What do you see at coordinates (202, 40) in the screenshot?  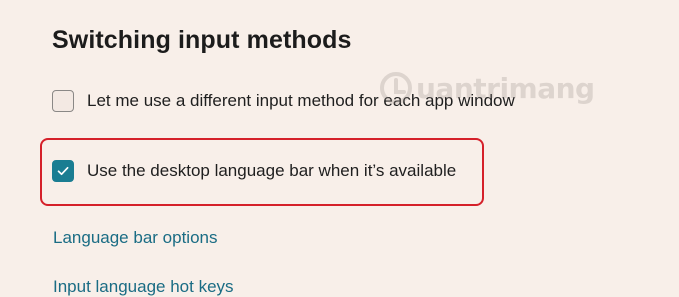 I see `section-heading: Switching input methods` at bounding box center [202, 40].